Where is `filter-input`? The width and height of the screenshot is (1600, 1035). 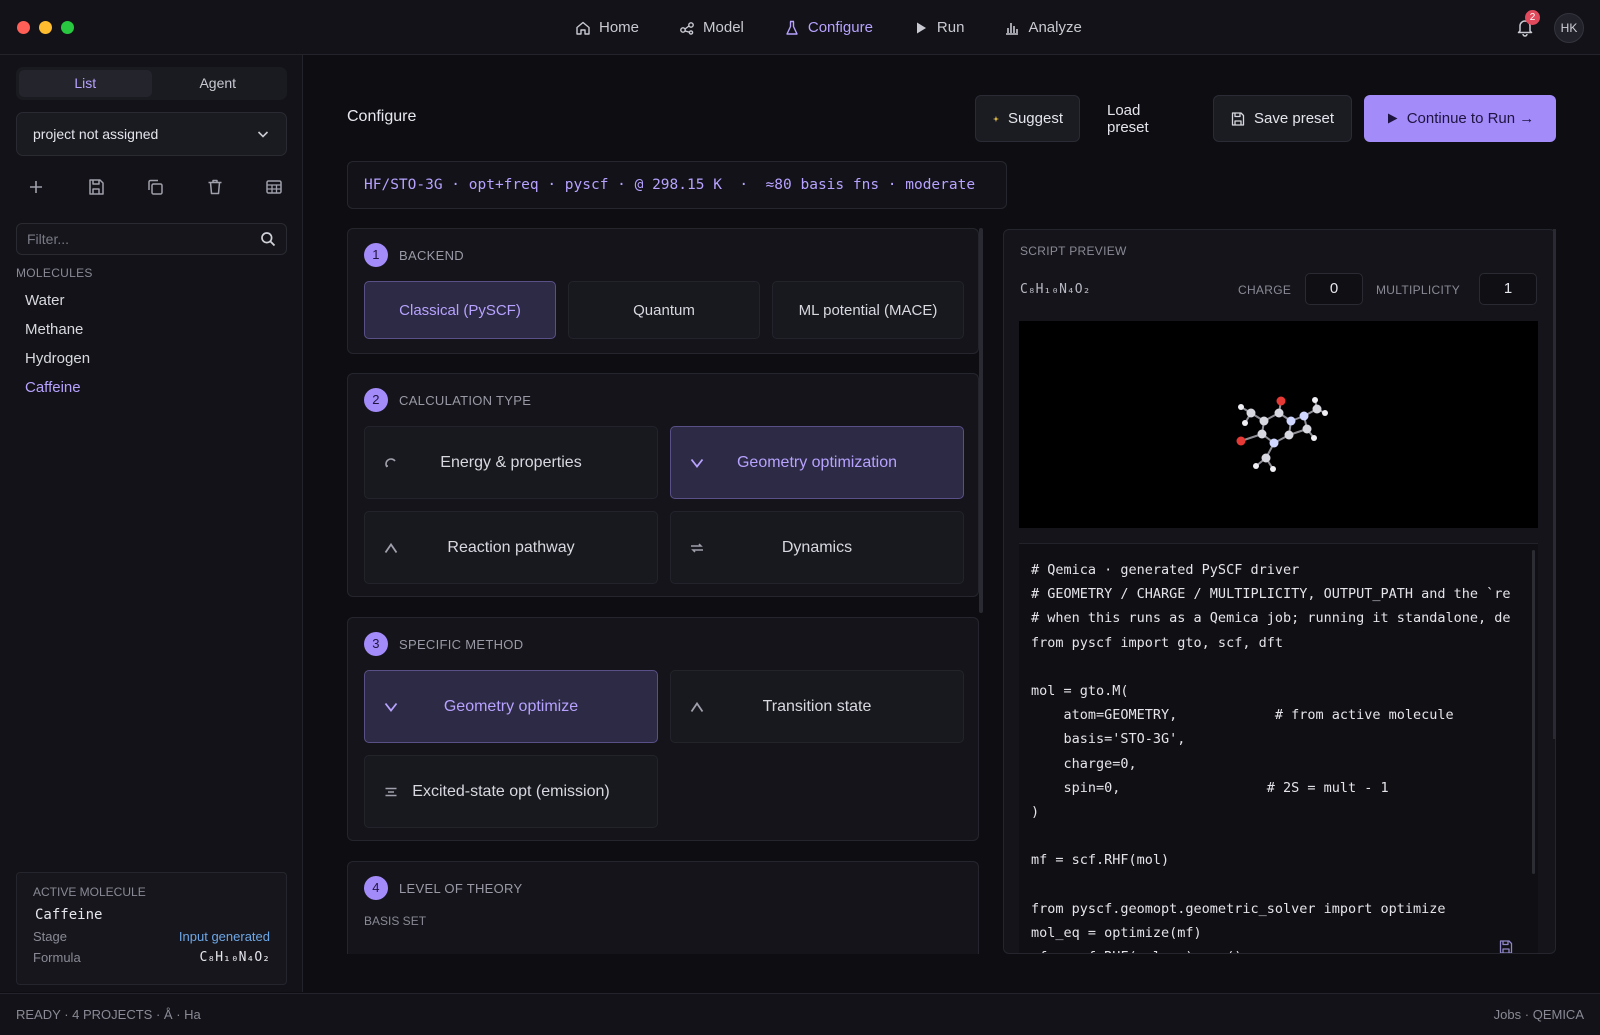 filter-input is located at coordinates (137, 239).